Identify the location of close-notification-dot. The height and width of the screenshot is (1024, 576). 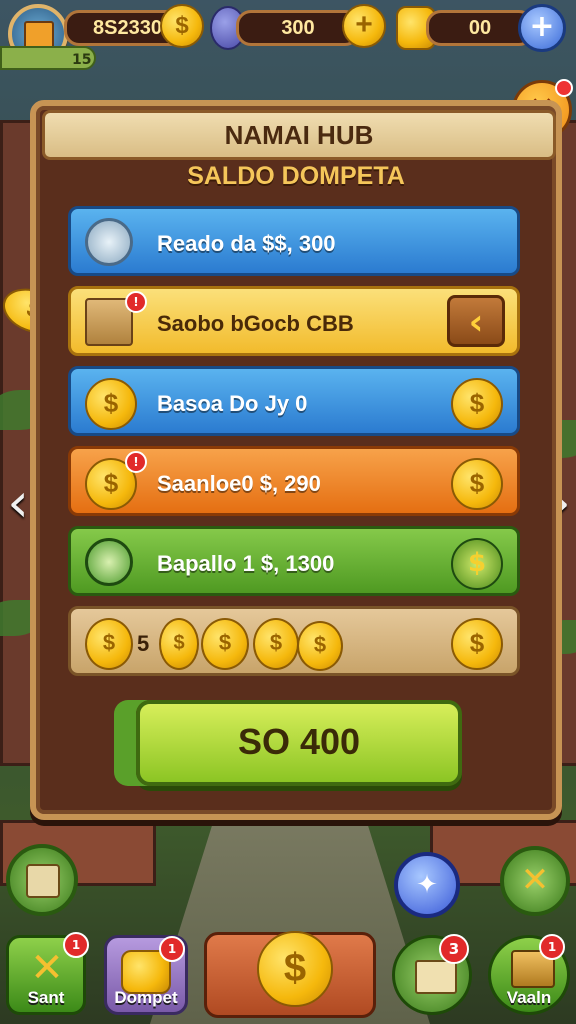
(564, 88).